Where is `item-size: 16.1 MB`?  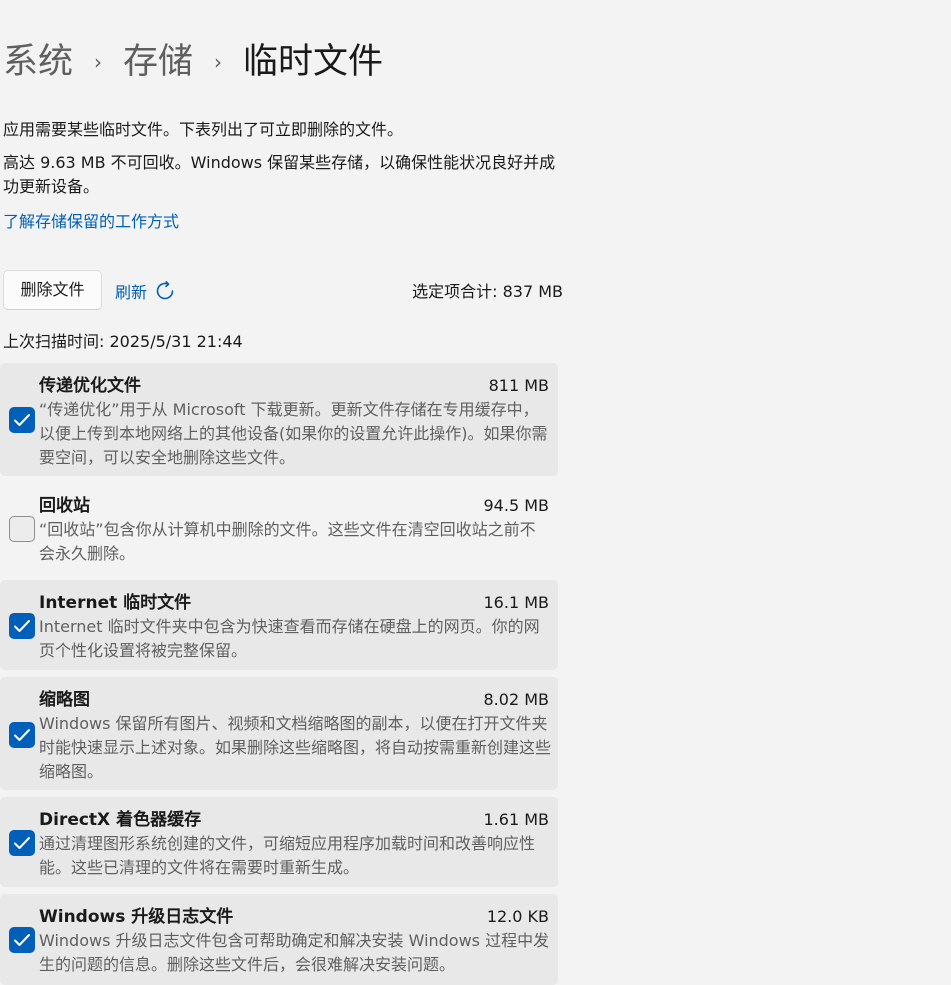 item-size: 16.1 MB is located at coordinates (516, 602).